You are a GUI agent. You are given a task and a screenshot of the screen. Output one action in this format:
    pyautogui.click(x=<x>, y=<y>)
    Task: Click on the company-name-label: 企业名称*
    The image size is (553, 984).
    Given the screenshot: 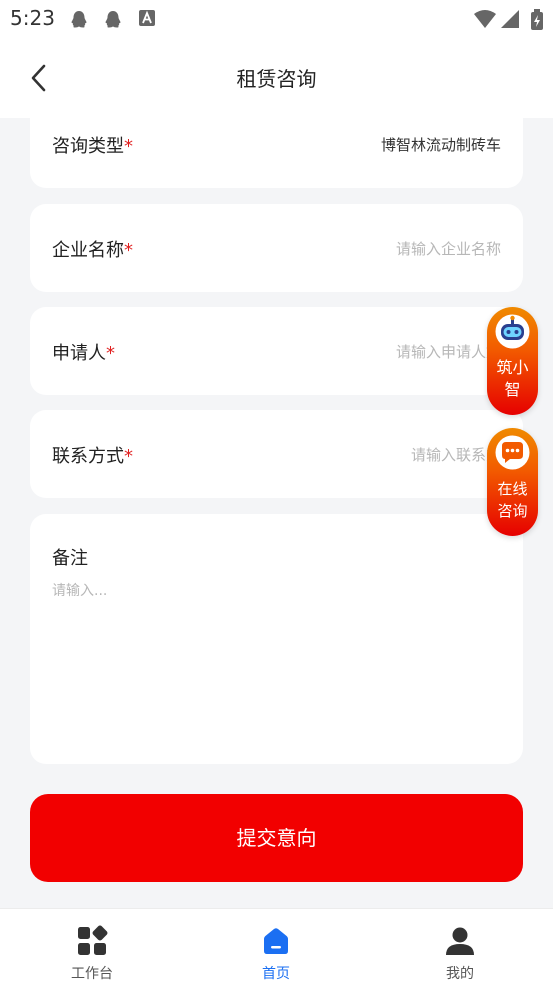 What is the action you would take?
    pyautogui.click(x=92, y=250)
    